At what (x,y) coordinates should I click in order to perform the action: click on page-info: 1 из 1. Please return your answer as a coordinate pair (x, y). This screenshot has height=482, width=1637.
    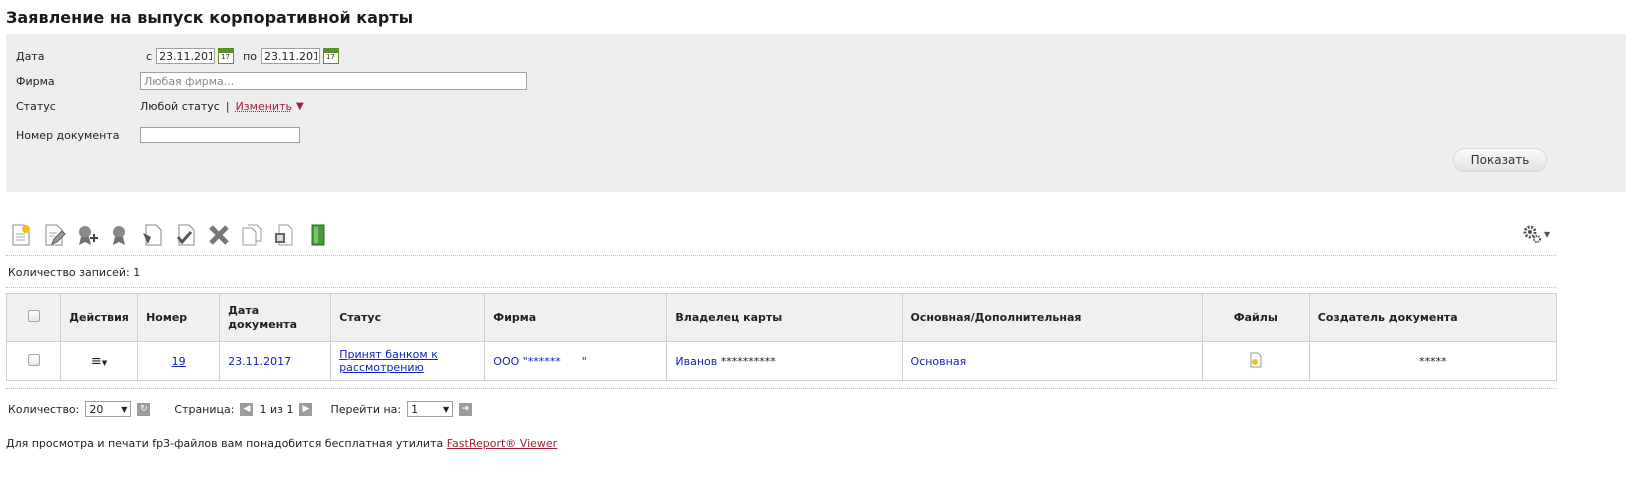
    Looking at the image, I should click on (276, 409).